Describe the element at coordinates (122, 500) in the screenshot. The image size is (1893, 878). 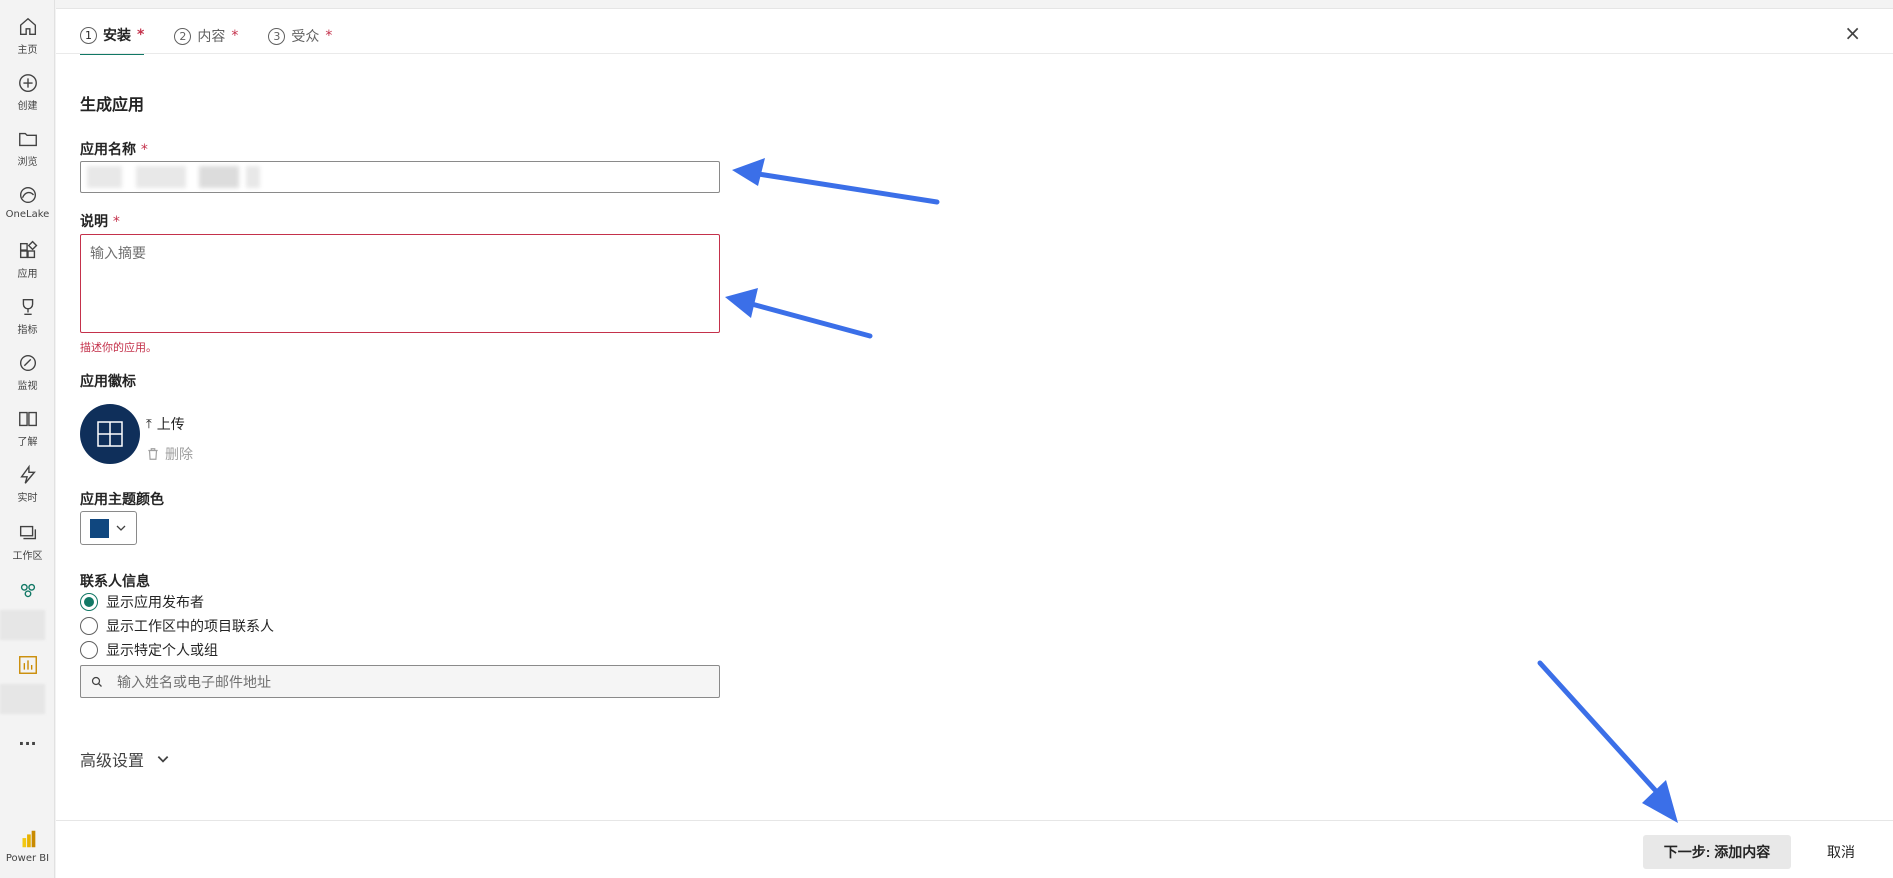
I see `theme-color-label: 应用主题颜色` at that location.